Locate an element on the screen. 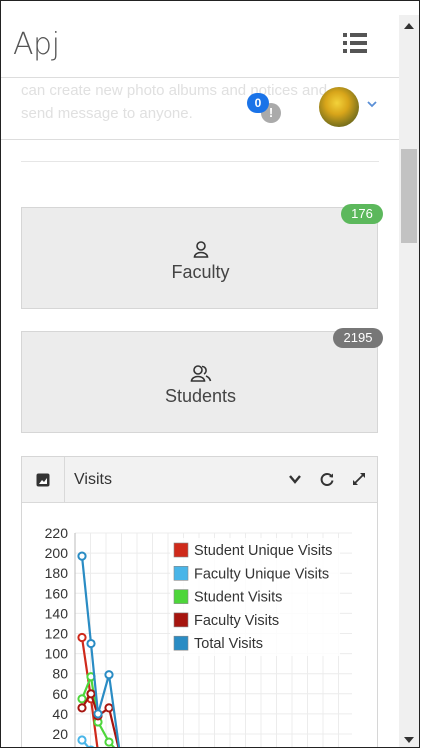  notification-count-badge: 0 is located at coordinates (258, 103).